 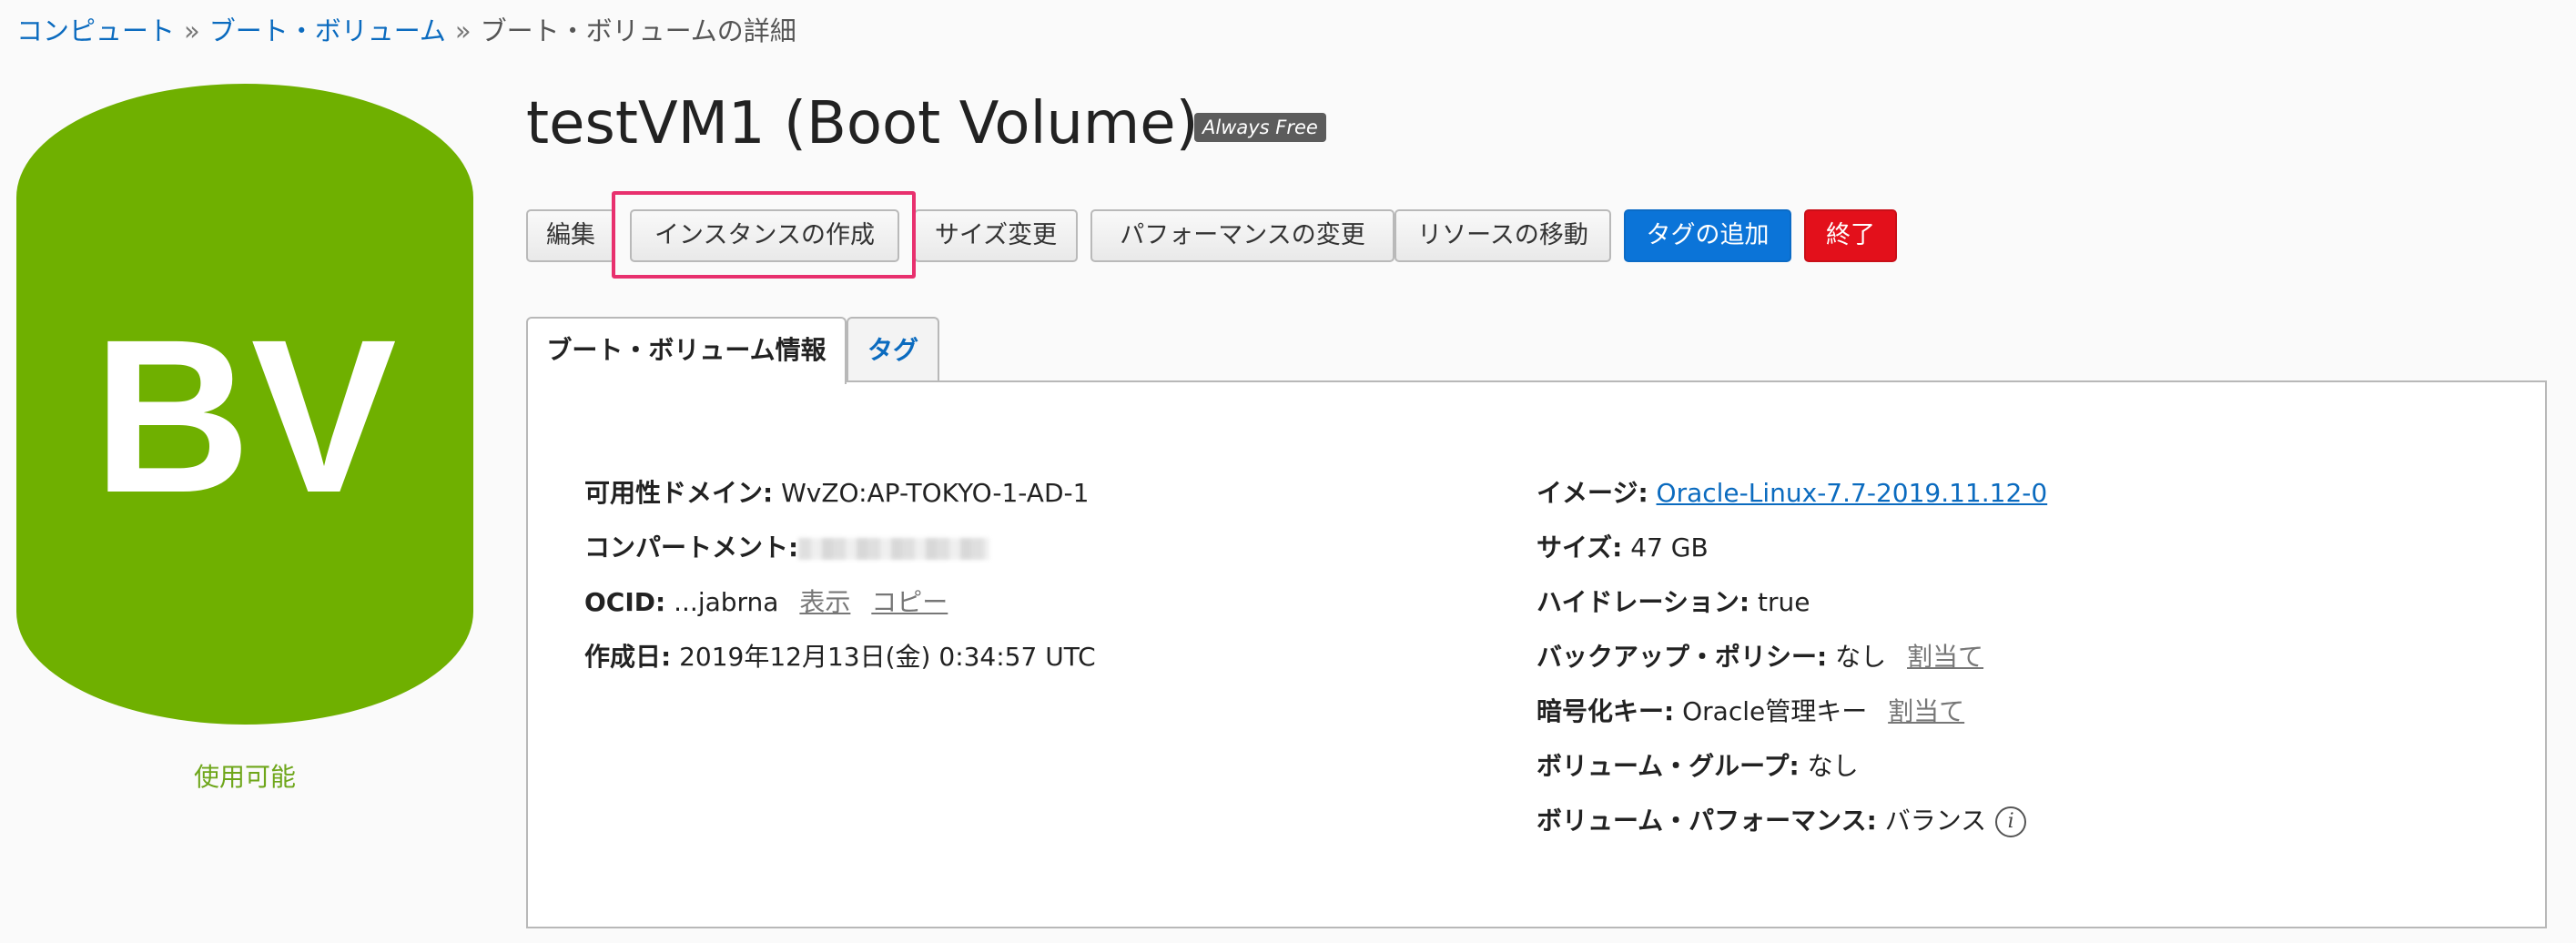 I want to click on status-text: 使用可能, so click(x=244, y=777).